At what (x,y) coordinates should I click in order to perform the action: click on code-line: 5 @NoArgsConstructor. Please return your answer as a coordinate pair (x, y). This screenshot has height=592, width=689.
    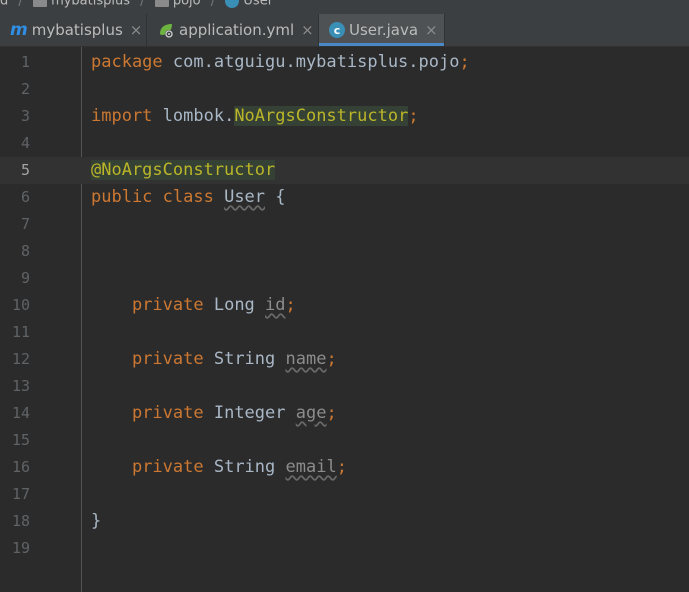
    Looking at the image, I should click on (344, 170).